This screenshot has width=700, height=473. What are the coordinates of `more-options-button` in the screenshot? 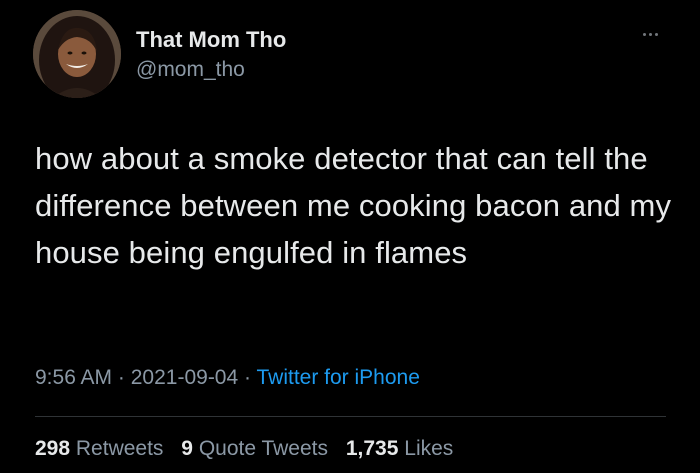 It's located at (650, 34).